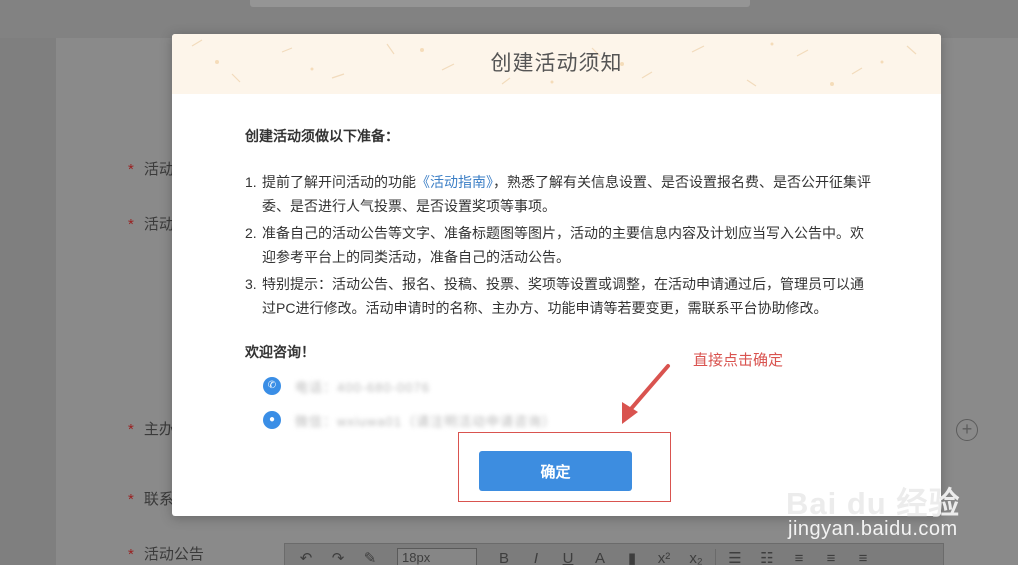  Describe the element at coordinates (600, 557) in the screenshot. I see `font-color-button: A` at that location.